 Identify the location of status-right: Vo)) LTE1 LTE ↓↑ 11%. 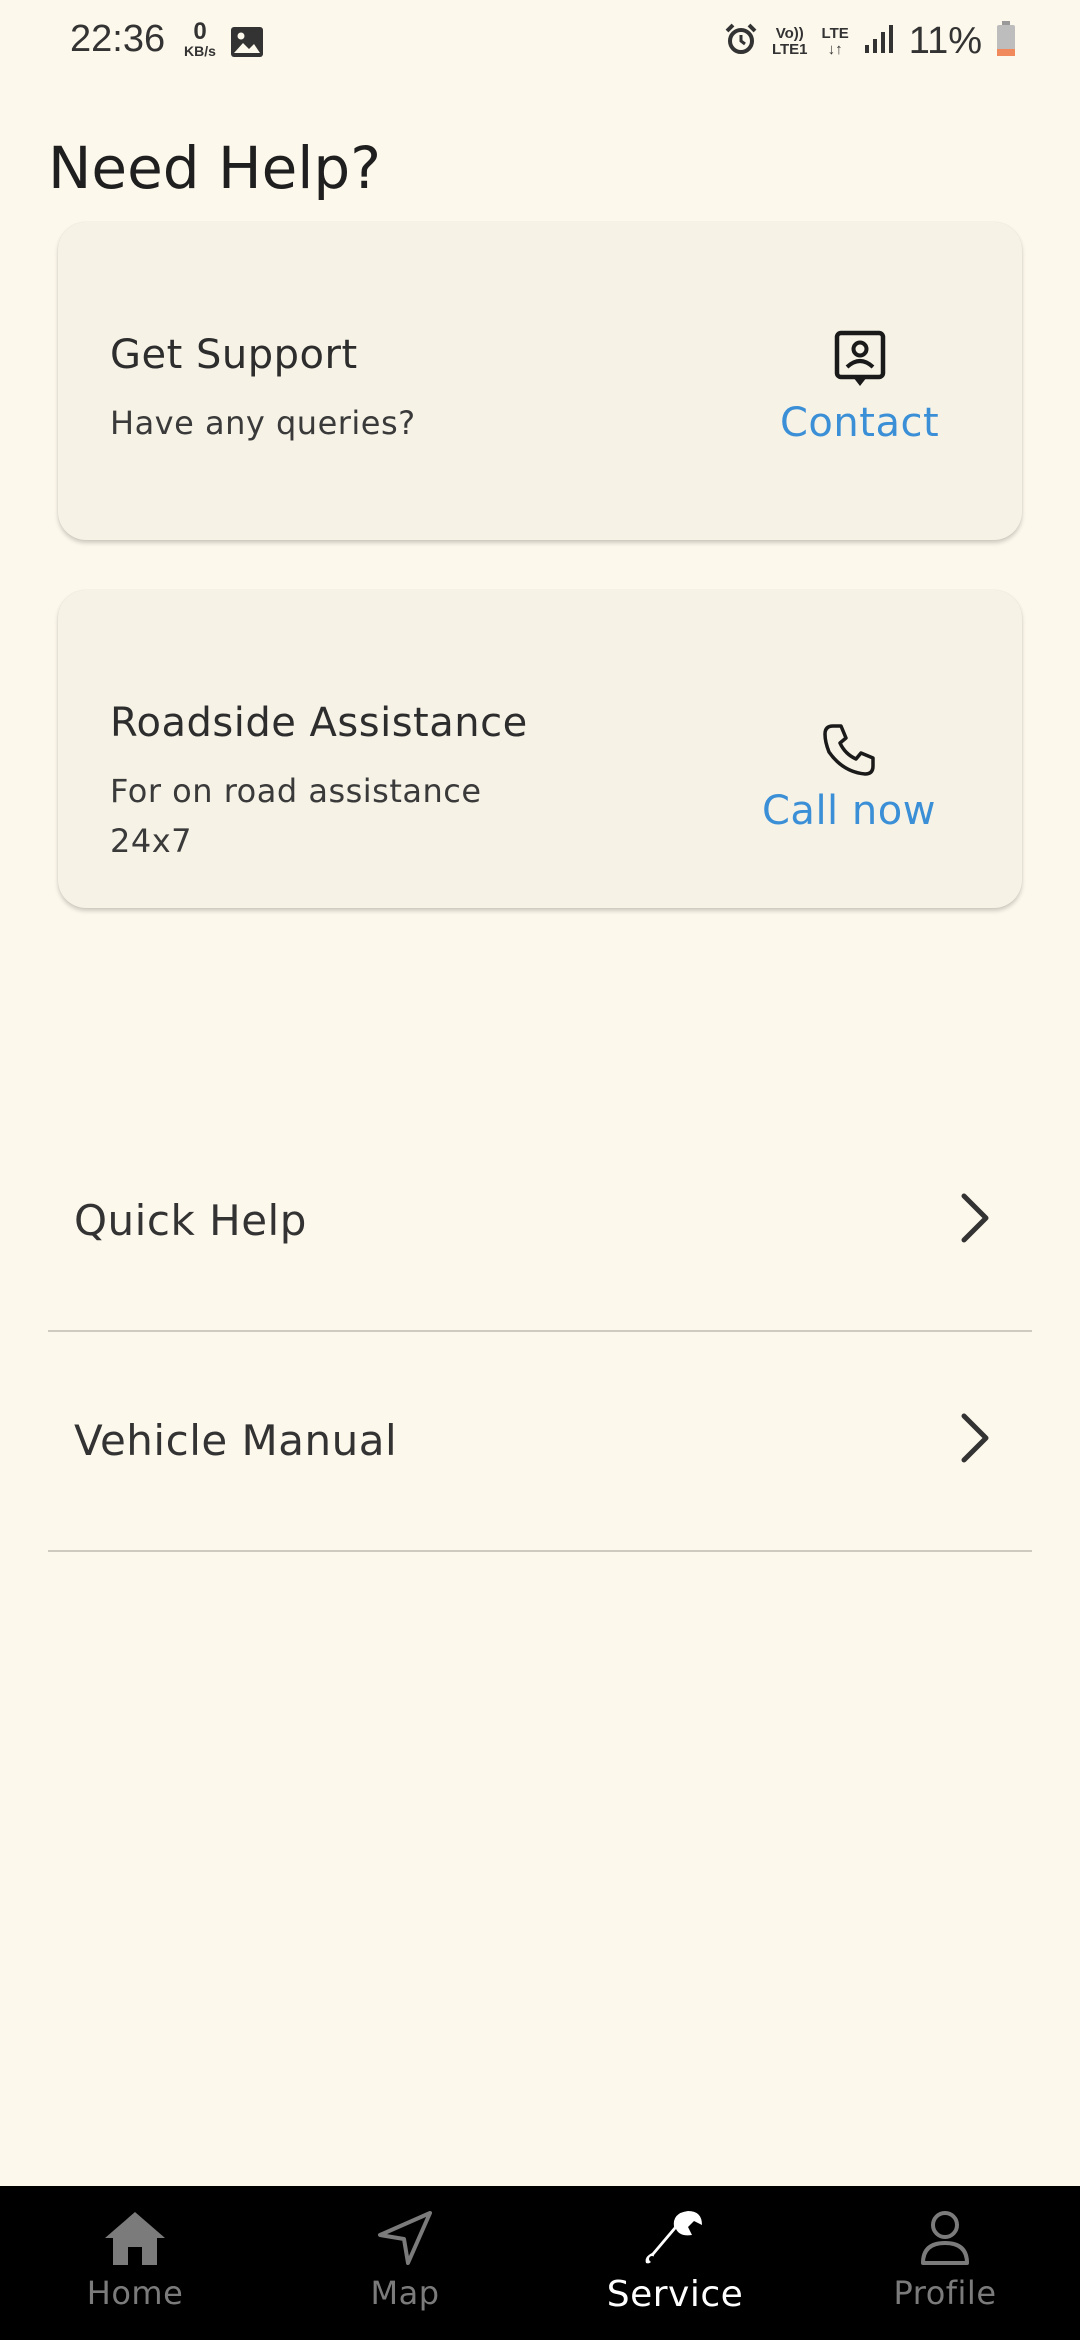
(870, 41).